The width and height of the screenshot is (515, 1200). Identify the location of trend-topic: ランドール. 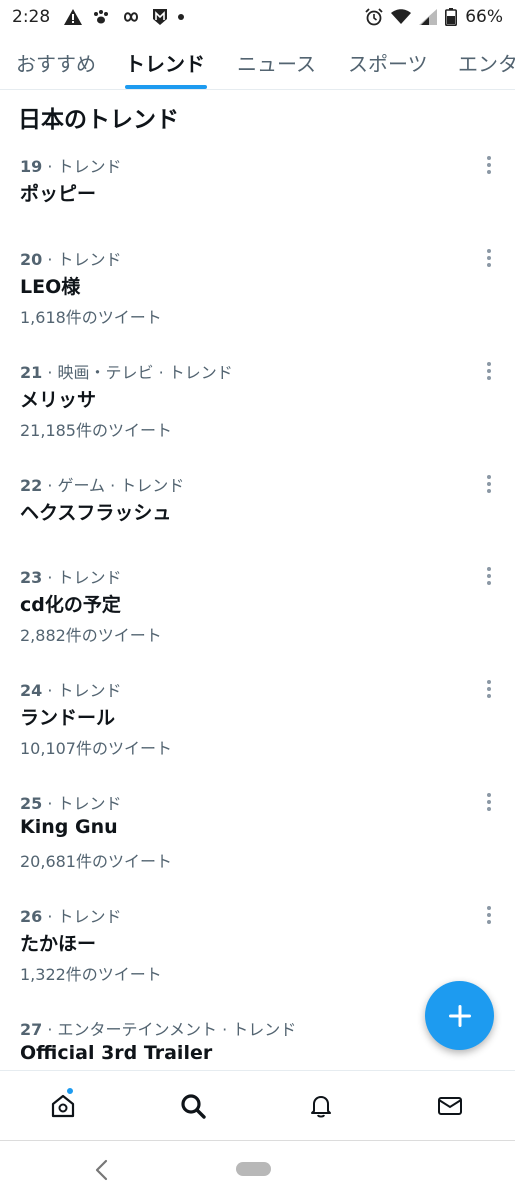
(68, 718).